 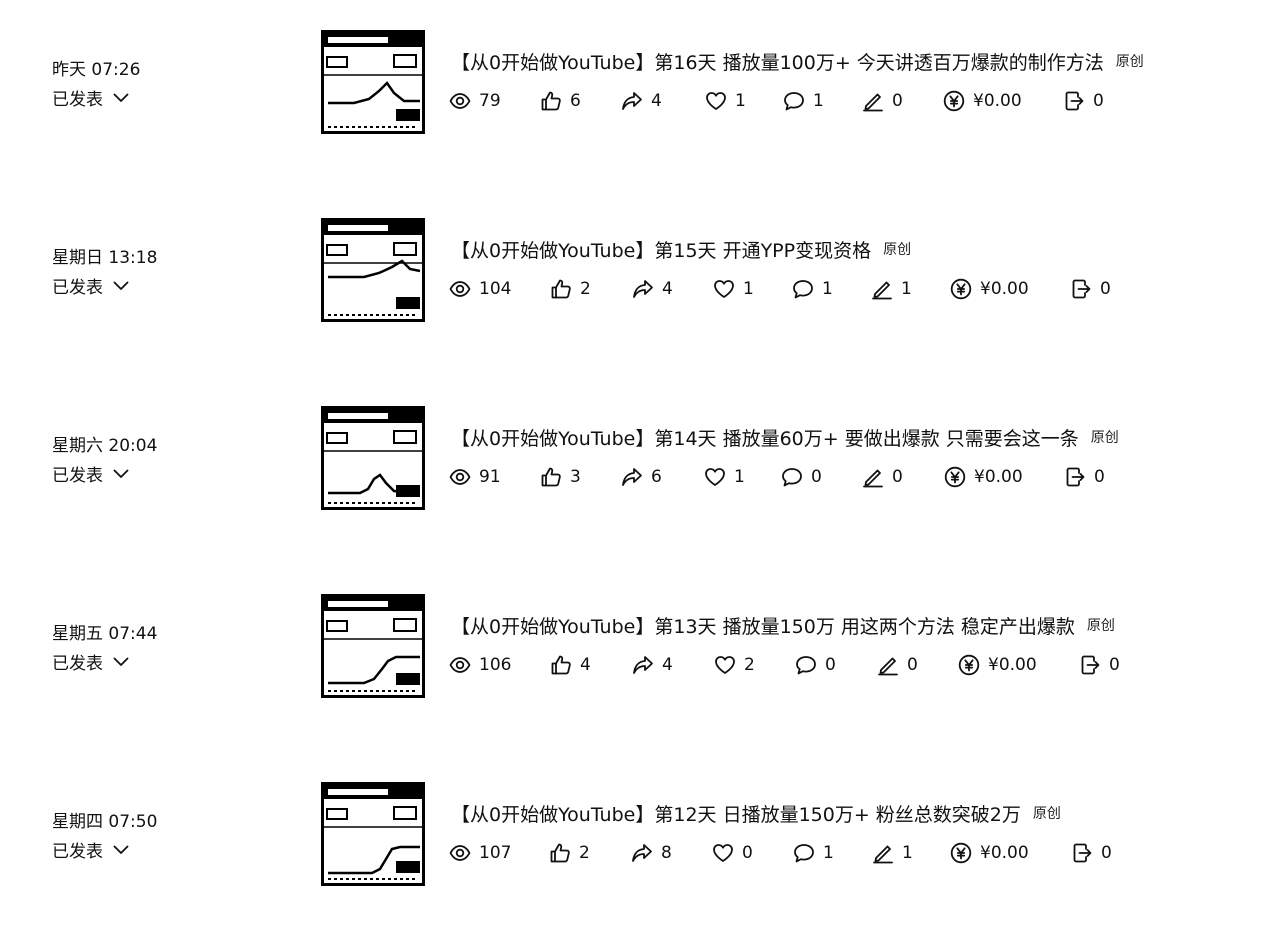 I want to click on stat-shares: 8, so click(x=651, y=853).